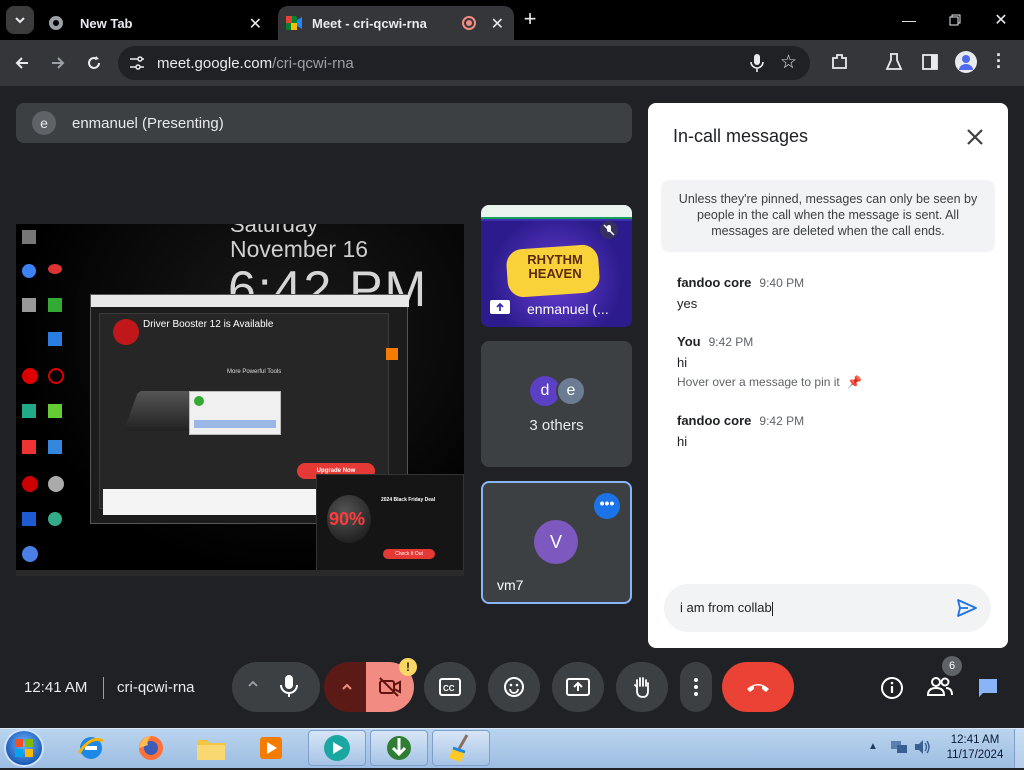  What do you see at coordinates (337, 748) in the screenshot?
I see `taskbar-app-meet` at bounding box center [337, 748].